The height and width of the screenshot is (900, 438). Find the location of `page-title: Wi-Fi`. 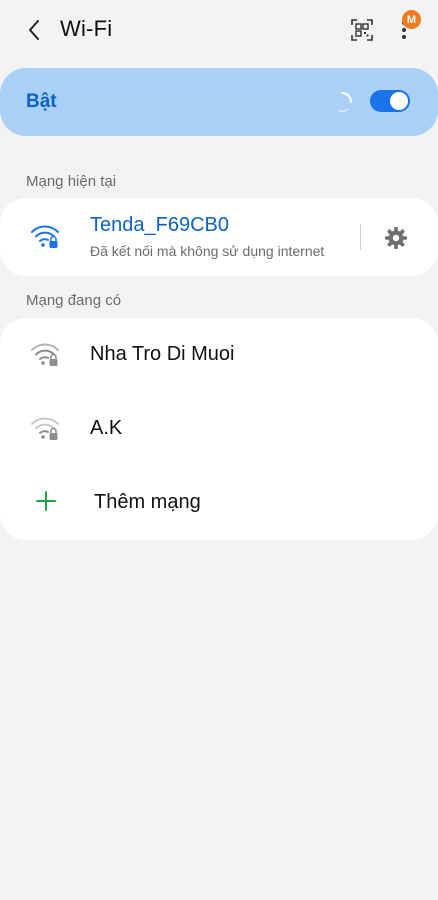

page-title: Wi-Fi is located at coordinates (86, 28).